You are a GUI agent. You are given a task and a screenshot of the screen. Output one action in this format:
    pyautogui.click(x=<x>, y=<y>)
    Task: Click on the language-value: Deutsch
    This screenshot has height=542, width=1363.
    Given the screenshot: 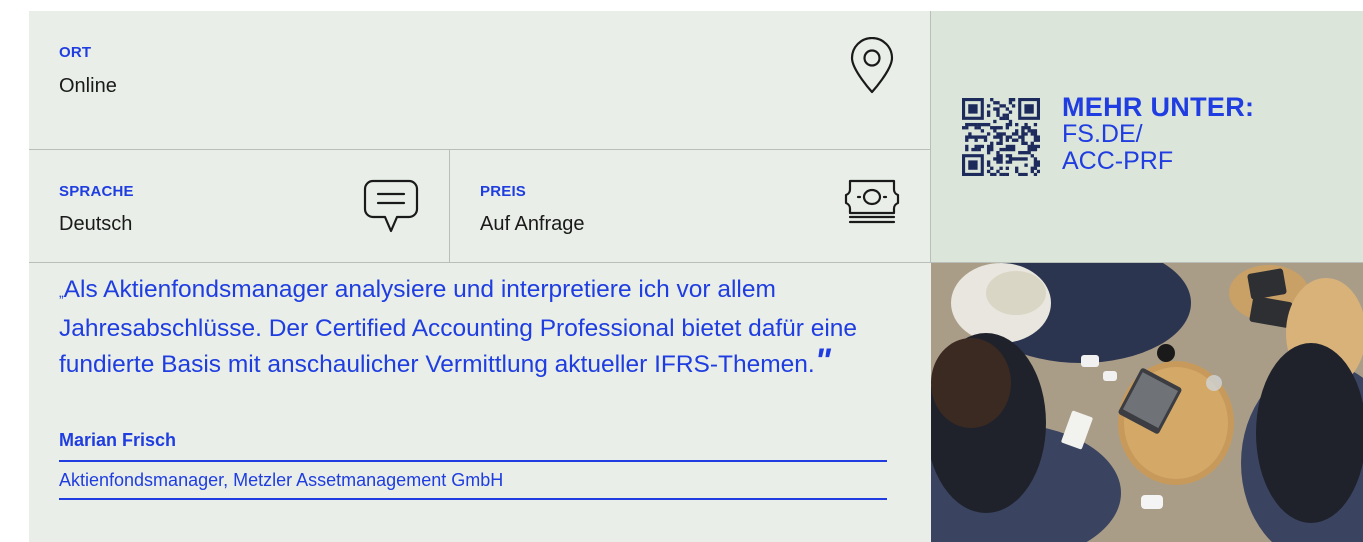 What is the action you would take?
    pyautogui.click(x=96, y=224)
    